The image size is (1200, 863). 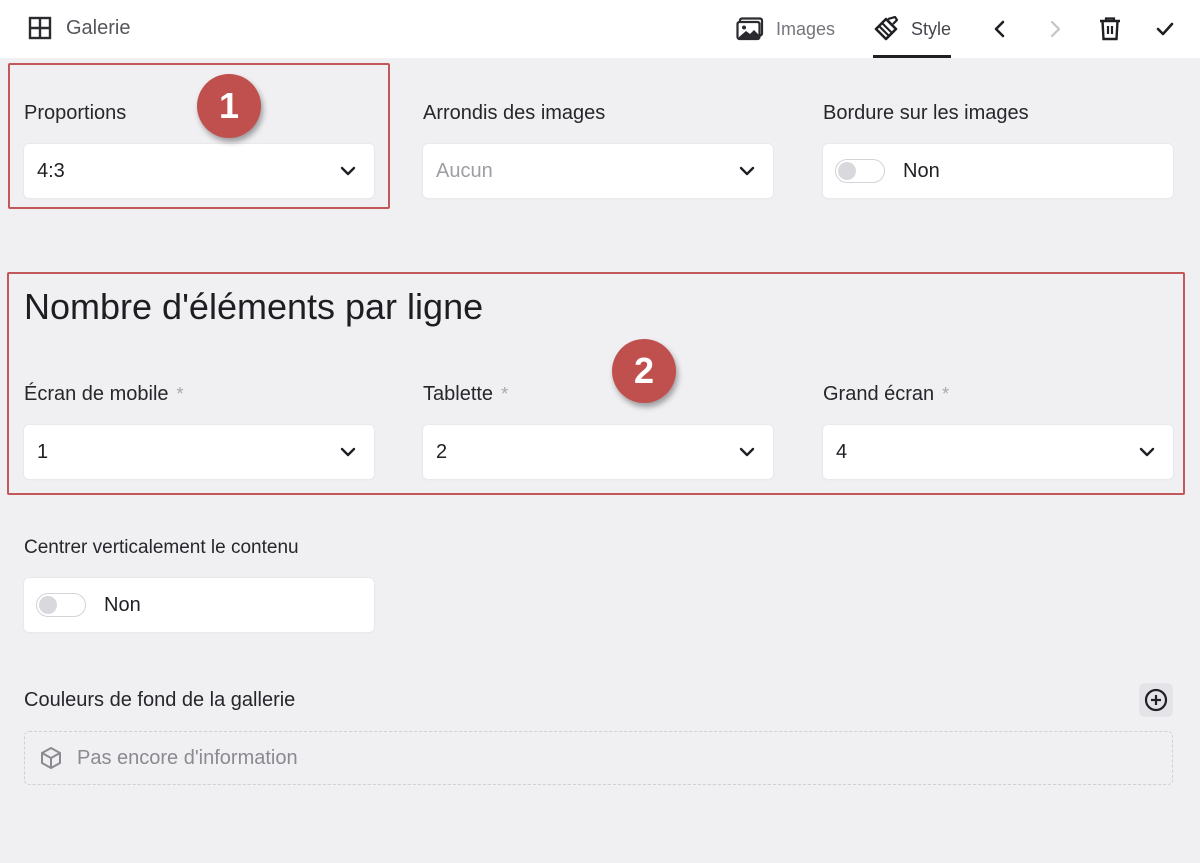 I want to click on proportions-label: Proportions, so click(x=75, y=113).